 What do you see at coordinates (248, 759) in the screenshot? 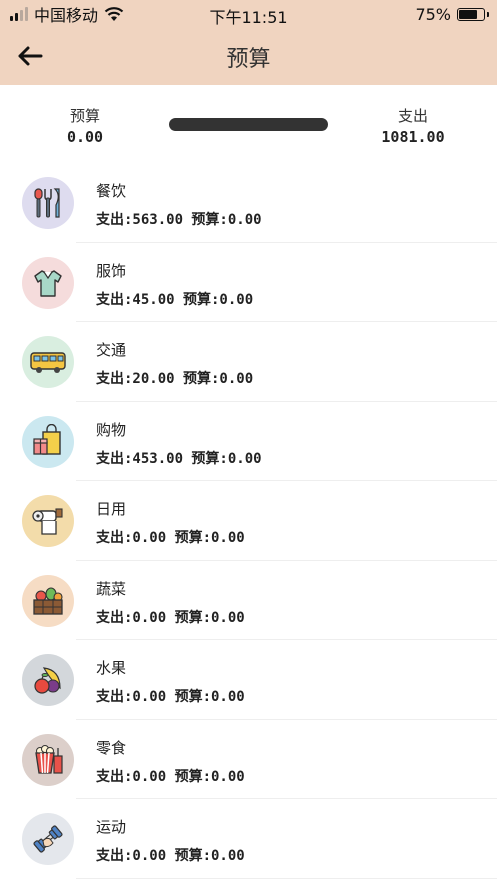
I see `category-row: 零食 支出:0.00 预算:0.00` at bounding box center [248, 759].